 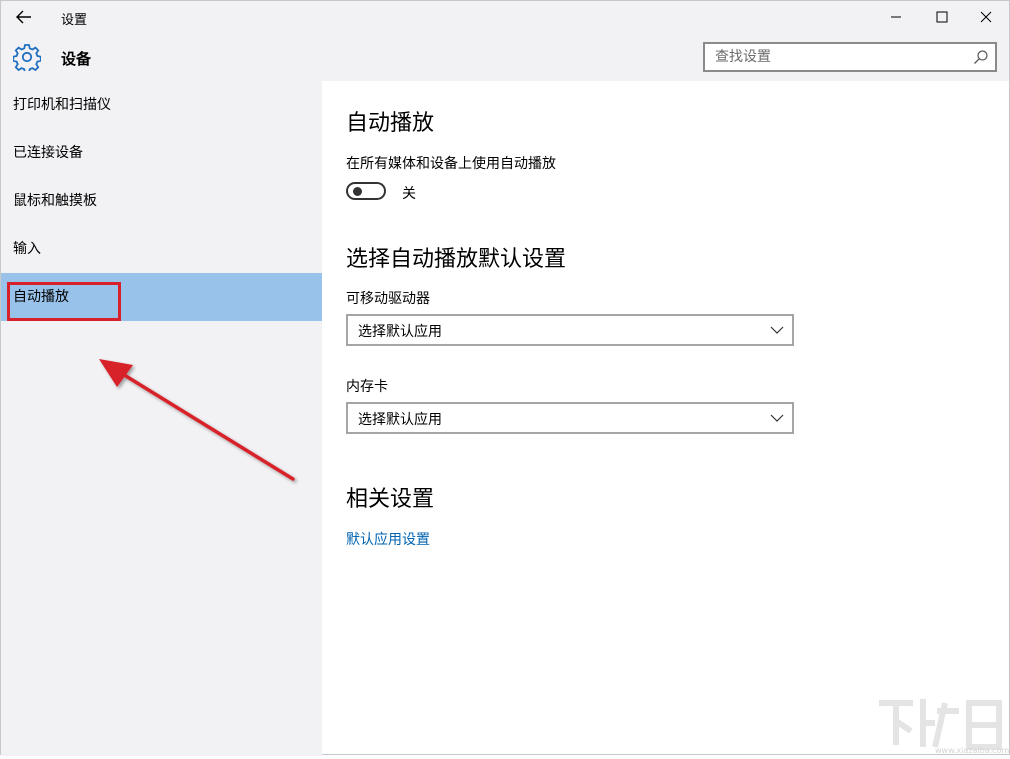 I want to click on search-input, so click(x=840, y=57).